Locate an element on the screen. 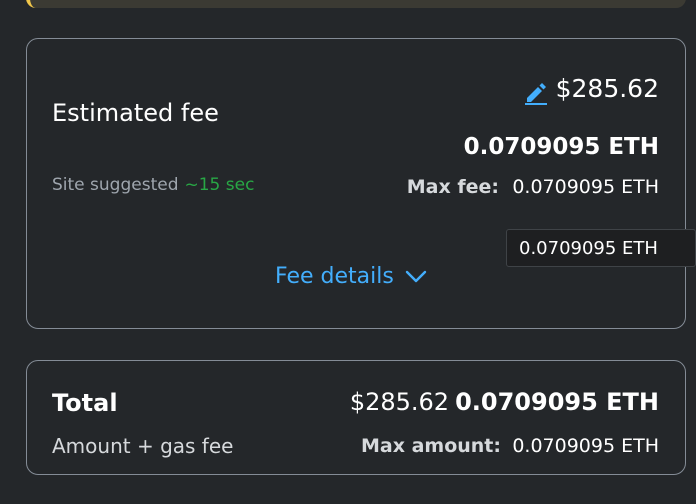 This screenshot has height=504, width=696. warning-banner is located at coordinates (356, 4).